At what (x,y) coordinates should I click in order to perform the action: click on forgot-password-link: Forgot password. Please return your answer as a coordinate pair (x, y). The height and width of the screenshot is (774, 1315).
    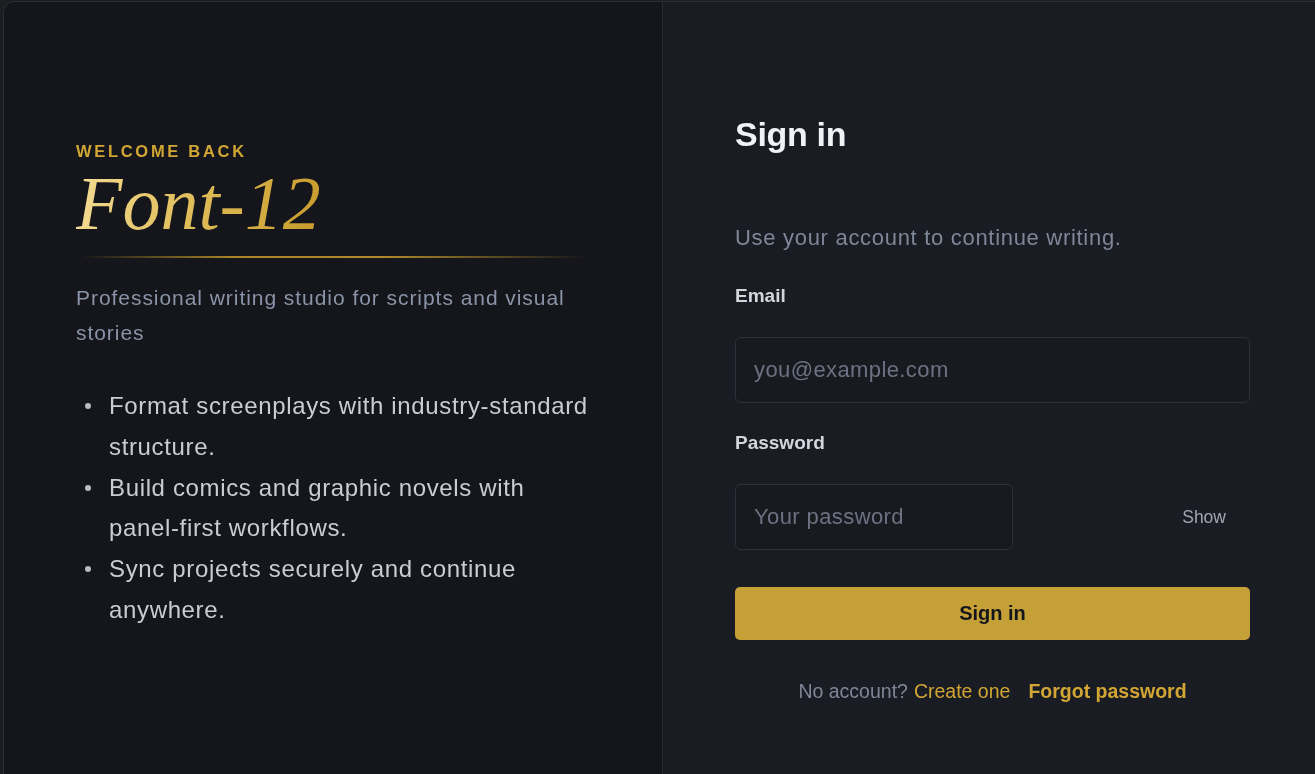
    Looking at the image, I should click on (1107, 691).